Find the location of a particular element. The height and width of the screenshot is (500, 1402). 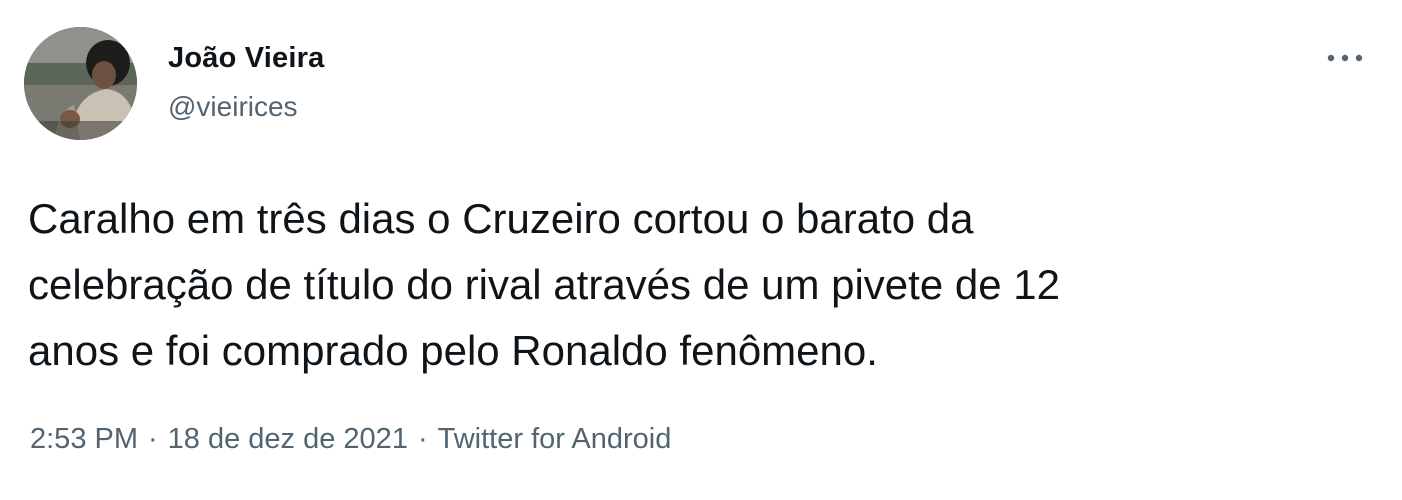

avatar-photo is located at coordinates (80, 83).